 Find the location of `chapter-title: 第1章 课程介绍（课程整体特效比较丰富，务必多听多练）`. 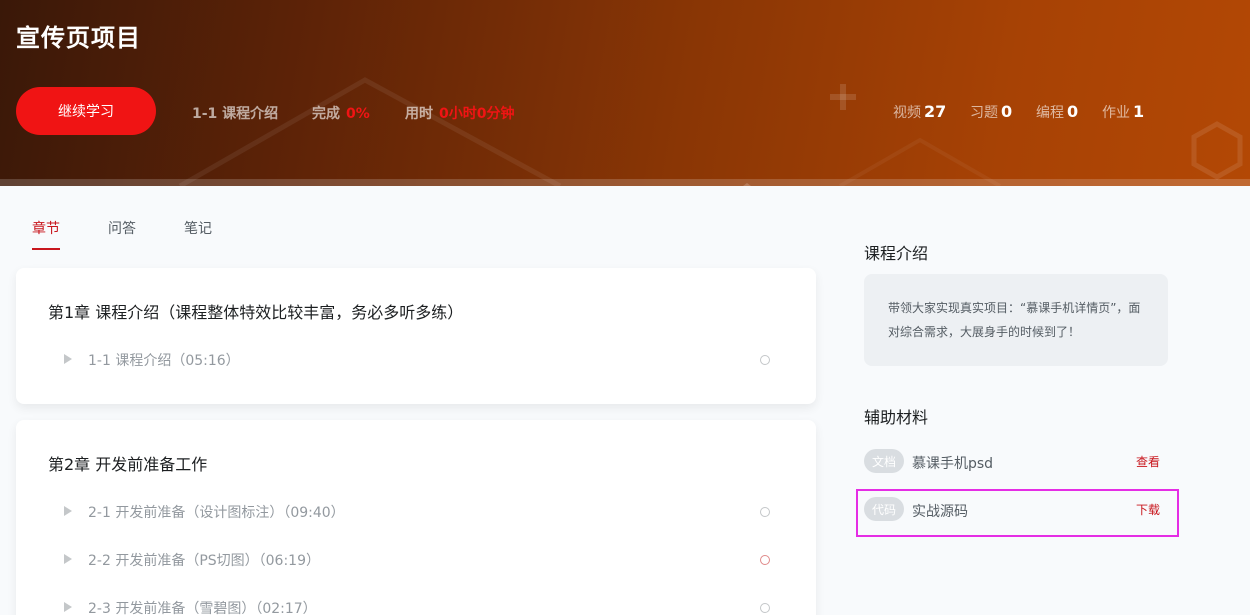

chapter-title: 第1章 课程介绍（课程整体特效比较丰富，务必多听多练） is located at coordinates (256, 312).